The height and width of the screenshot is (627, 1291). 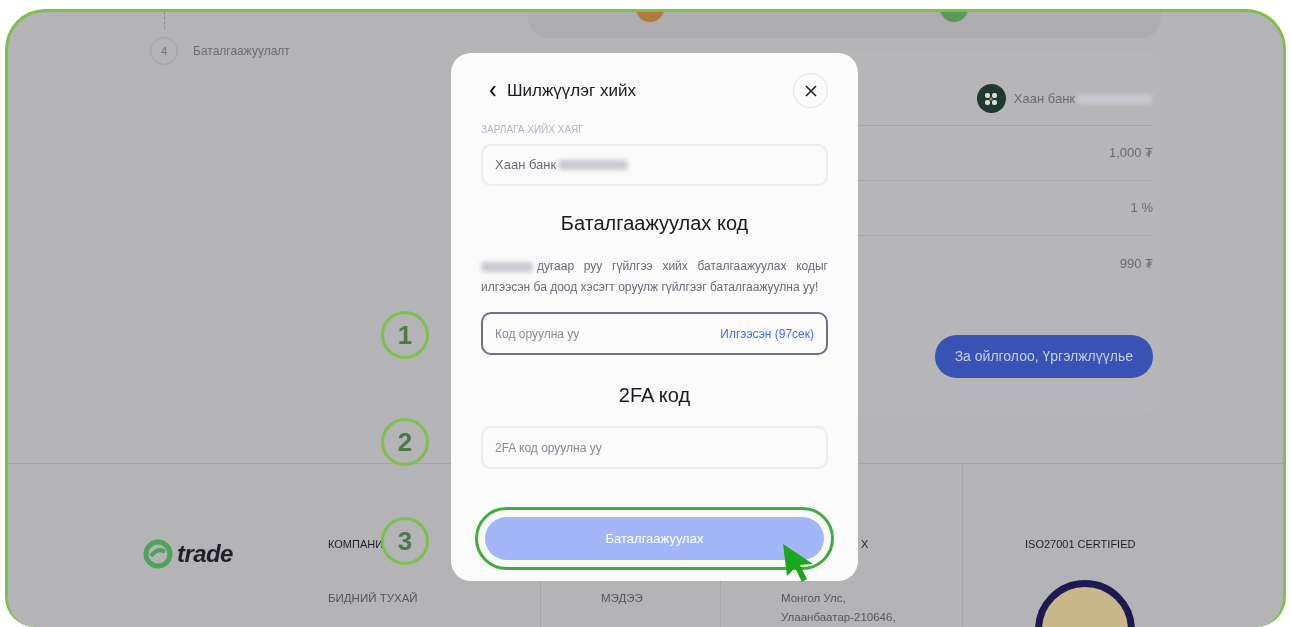 I want to click on twofa-field: 2FA код оруулна уу, so click(x=654, y=447).